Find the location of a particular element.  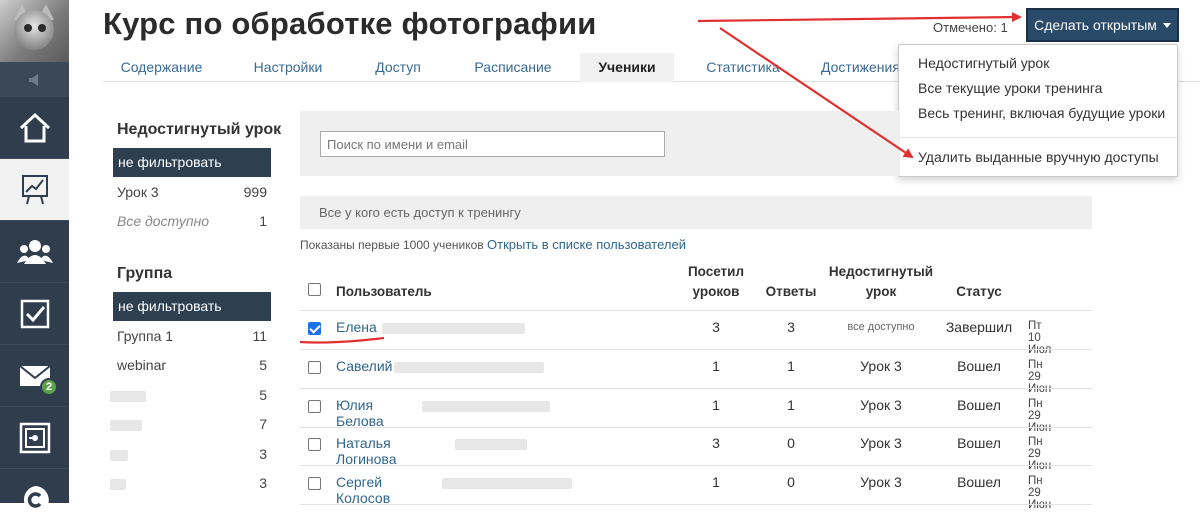

safe-icon is located at coordinates (34, 437).